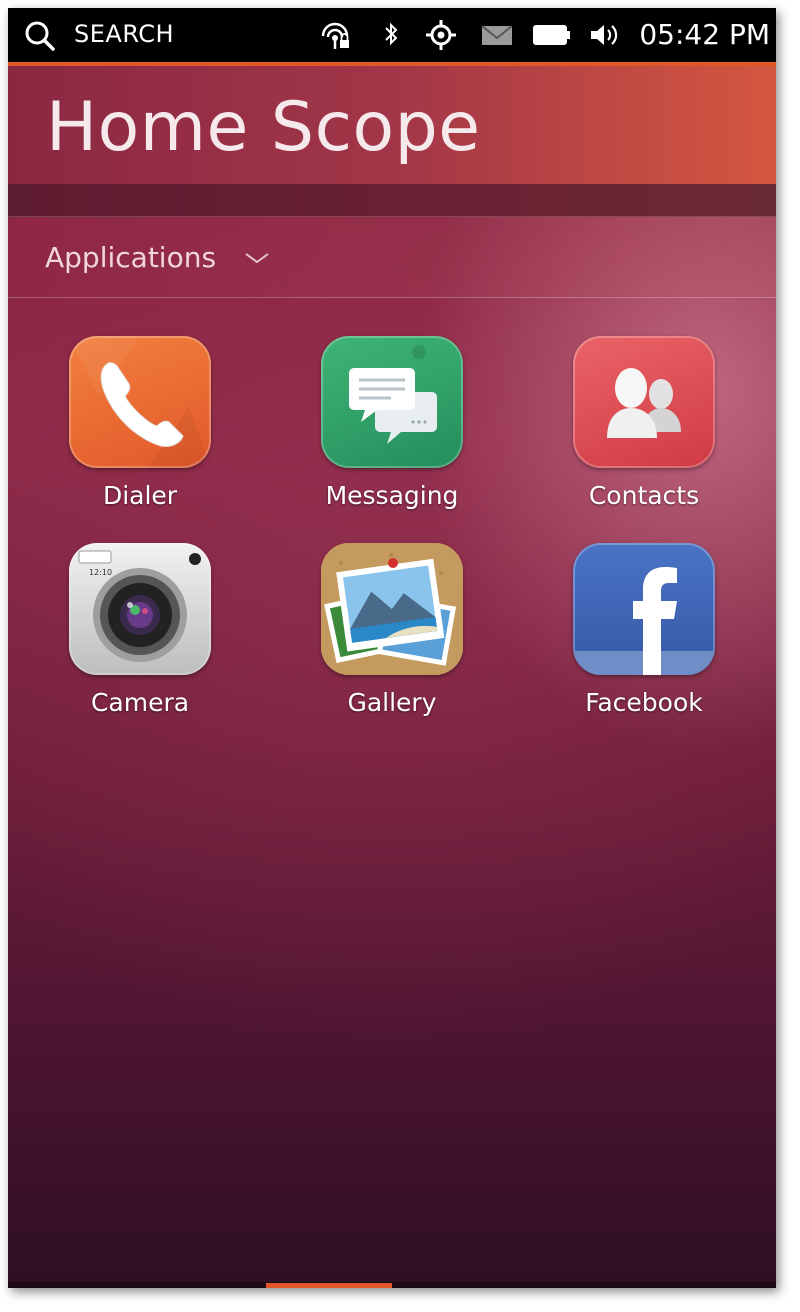 This screenshot has height=1312, width=800. I want to click on chevron-down-icon, so click(257, 258).